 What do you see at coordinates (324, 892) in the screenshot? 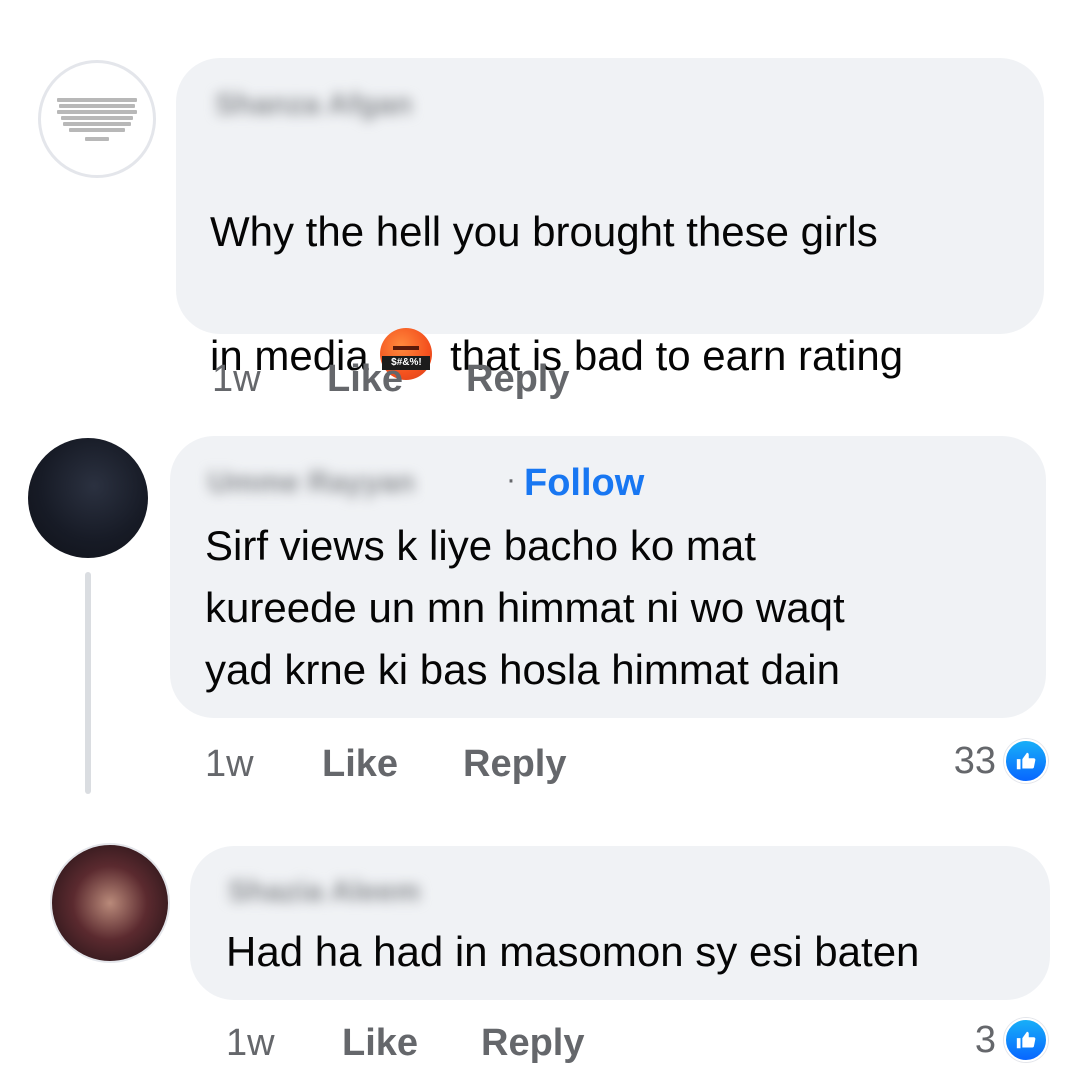
I see `comment-author-name: Shazia Aleem` at bounding box center [324, 892].